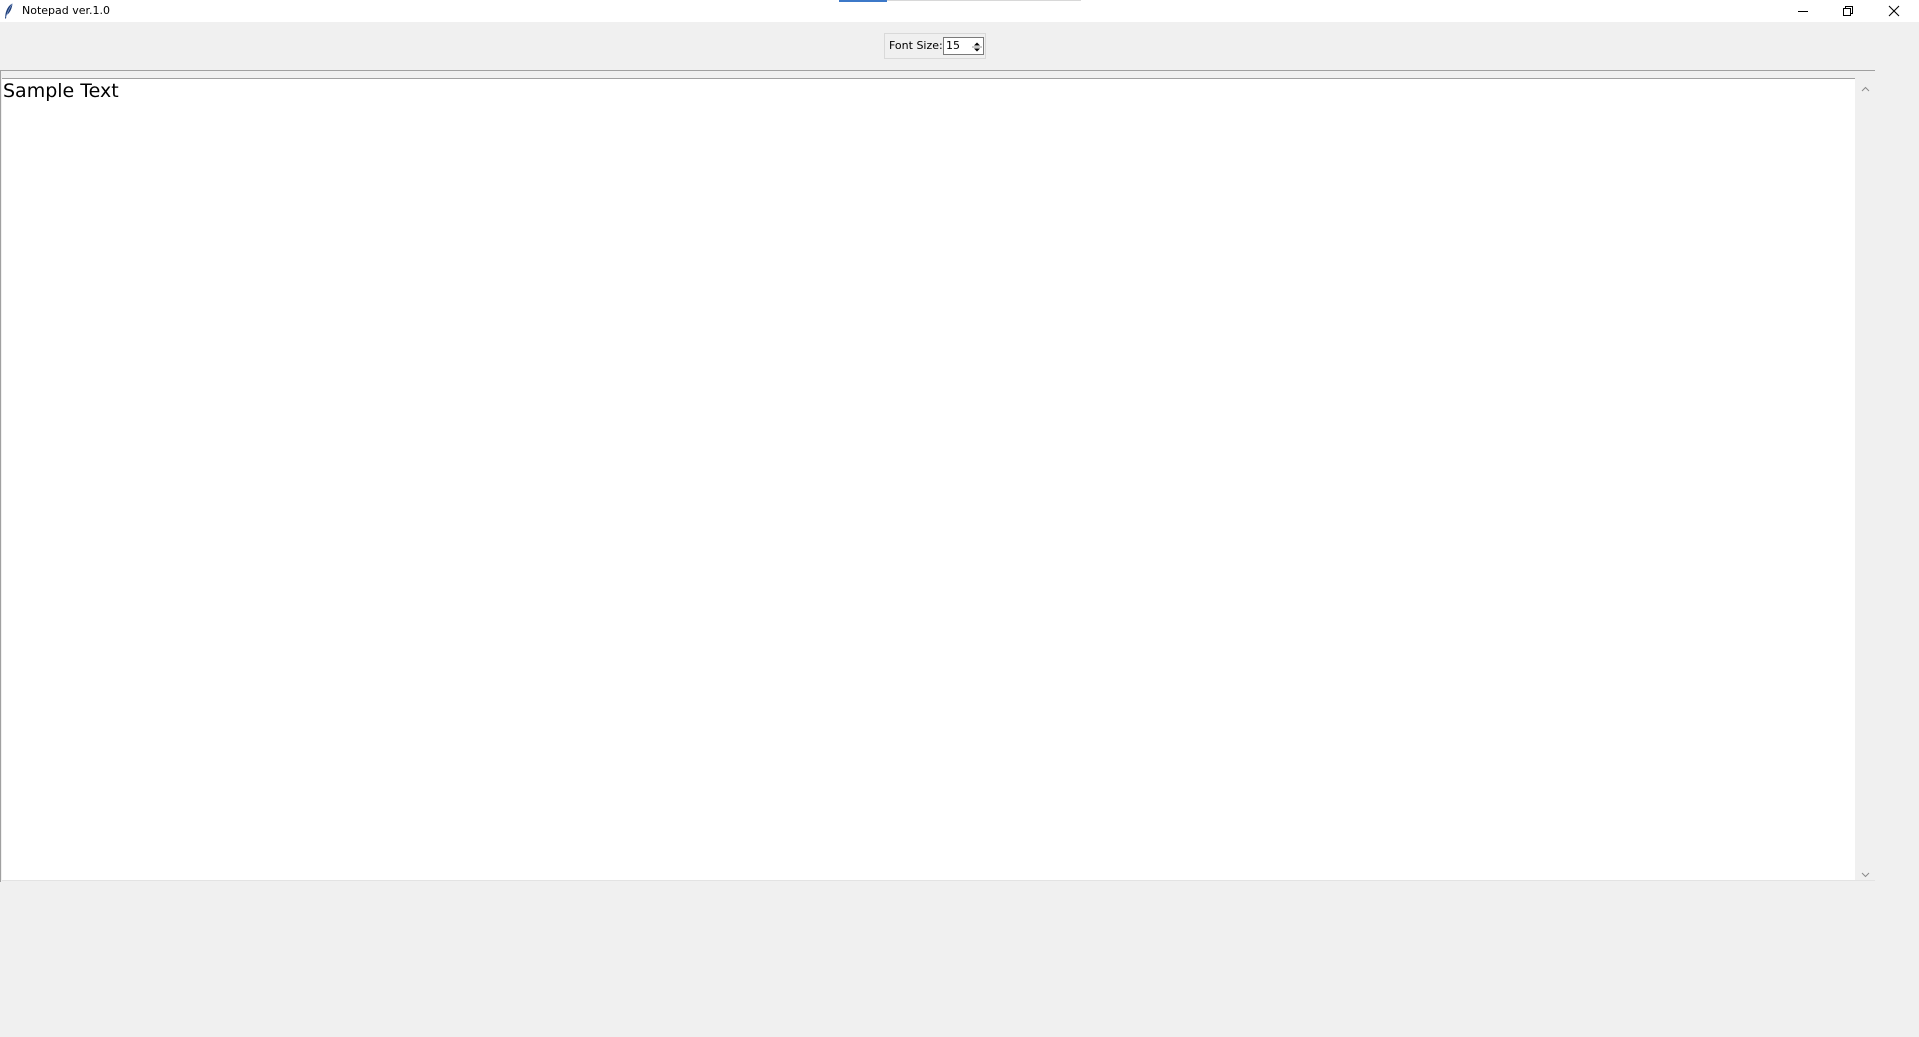  I want to click on editor-content: Sample Text, so click(61, 91).